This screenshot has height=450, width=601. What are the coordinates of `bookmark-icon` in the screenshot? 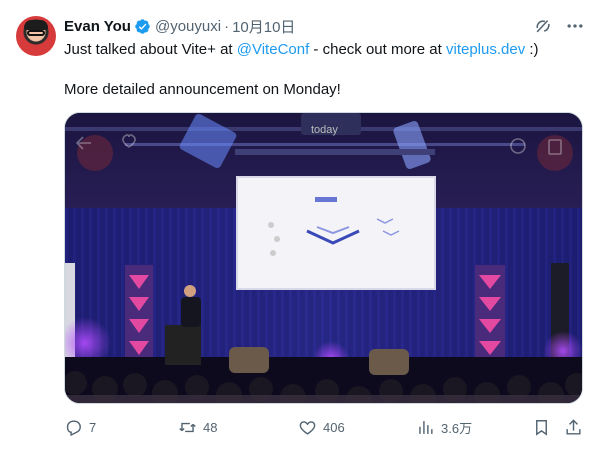 It's located at (541, 427).